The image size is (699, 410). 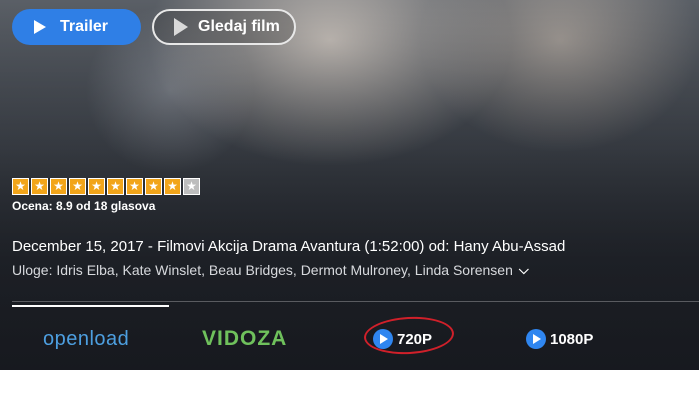 What do you see at coordinates (524, 270) in the screenshot?
I see `chevron-down-icon: ⌵` at bounding box center [524, 270].